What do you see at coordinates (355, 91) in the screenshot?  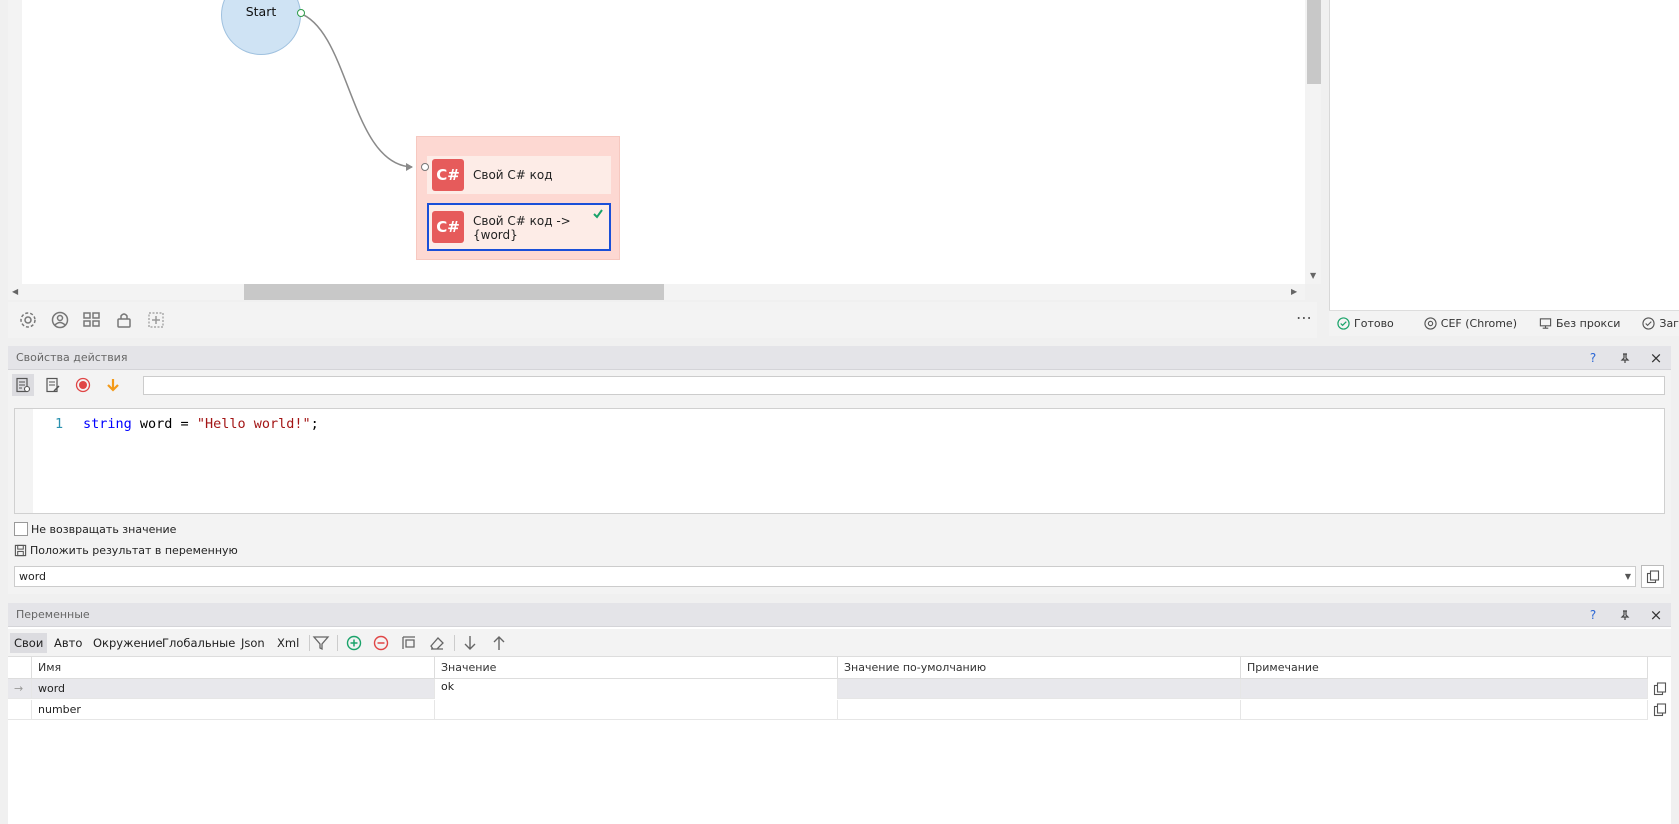 I see `connection-line` at bounding box center [355, 91].